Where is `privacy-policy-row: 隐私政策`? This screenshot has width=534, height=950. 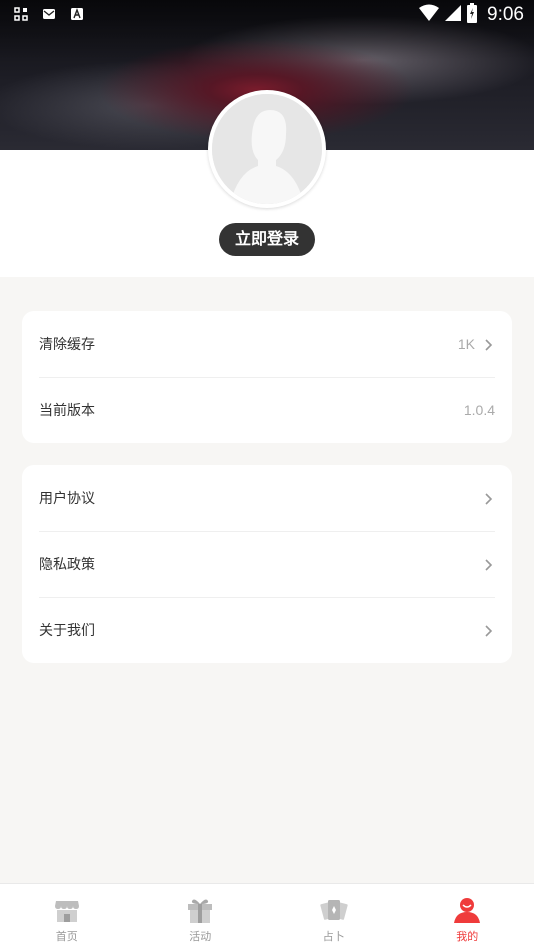
privacy-policy-row: 隐私政策 is located at coordinates (267, 564).